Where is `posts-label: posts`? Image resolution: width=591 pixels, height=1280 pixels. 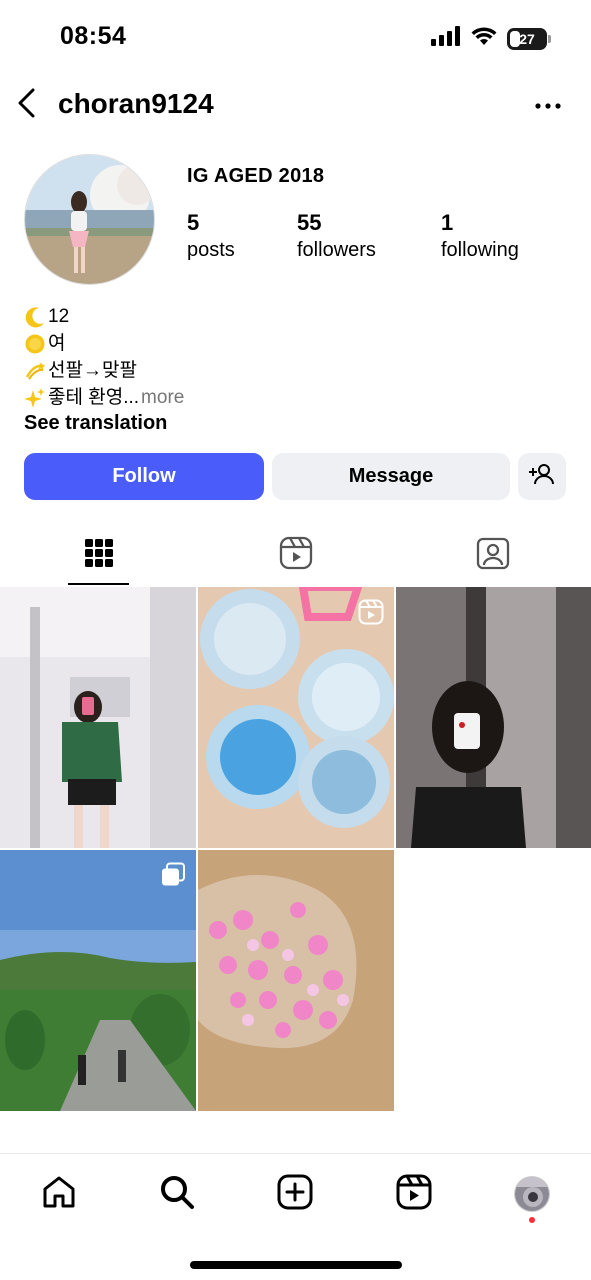
posts-label: posts is located at coordinates (211, 250).